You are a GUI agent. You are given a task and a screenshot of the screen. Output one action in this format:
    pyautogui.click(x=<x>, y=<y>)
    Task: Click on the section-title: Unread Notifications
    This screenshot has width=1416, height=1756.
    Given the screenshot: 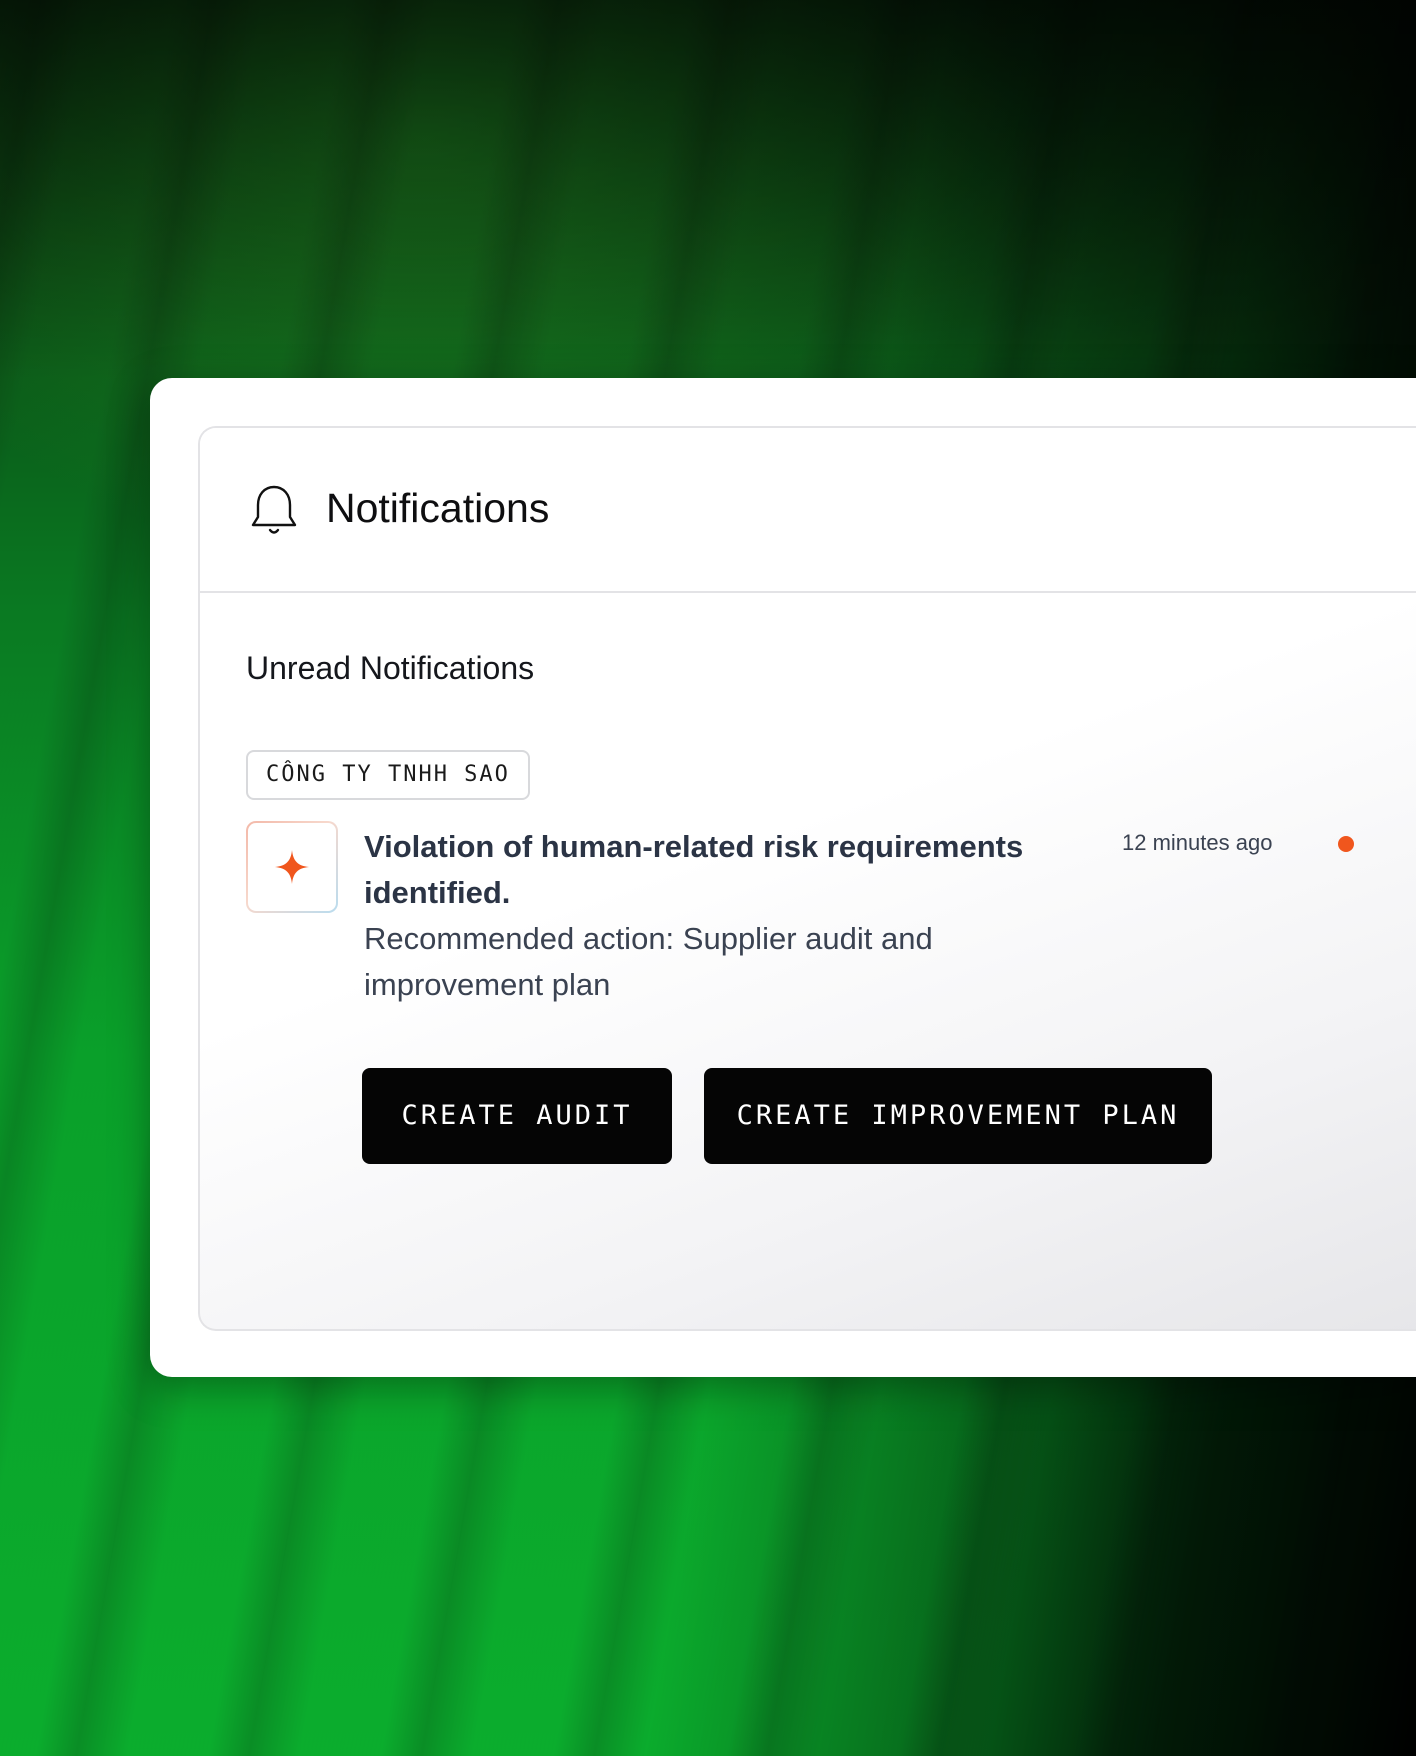 What is the action you would take?
    pyautogui.click(x=390, y=668)
    